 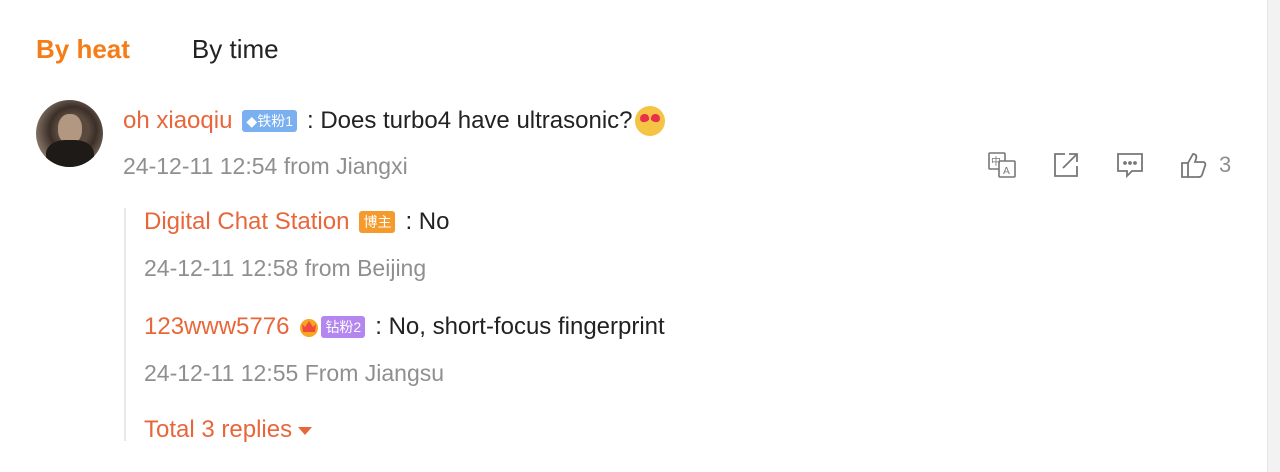 What do you see at coordinates (83, 49) in the screenshot?
I see `tab-by-heat: By heat` at bounding box center [83, 49].